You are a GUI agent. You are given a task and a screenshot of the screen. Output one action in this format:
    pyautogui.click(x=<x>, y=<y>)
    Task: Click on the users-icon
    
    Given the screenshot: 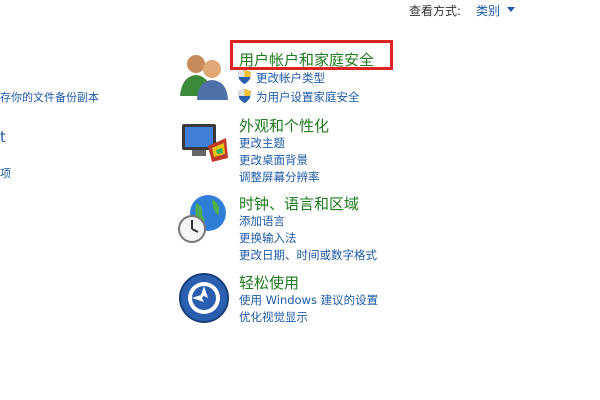 What is the action you would take?
    pyautogui.click(x=204, y=74)
    